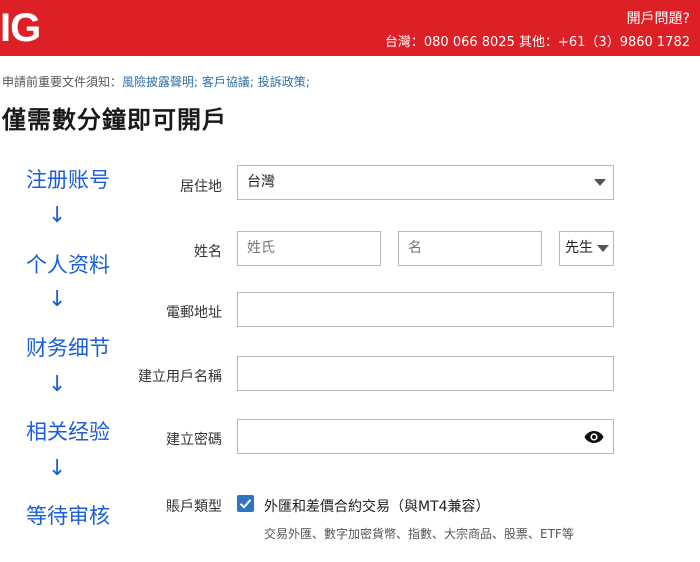 This screenshot has width=700, height=562. What do you see at coordinates (194, 440) in the screenshot?
I see `password-label: 建立密碼` at bounding box center [194, 440].